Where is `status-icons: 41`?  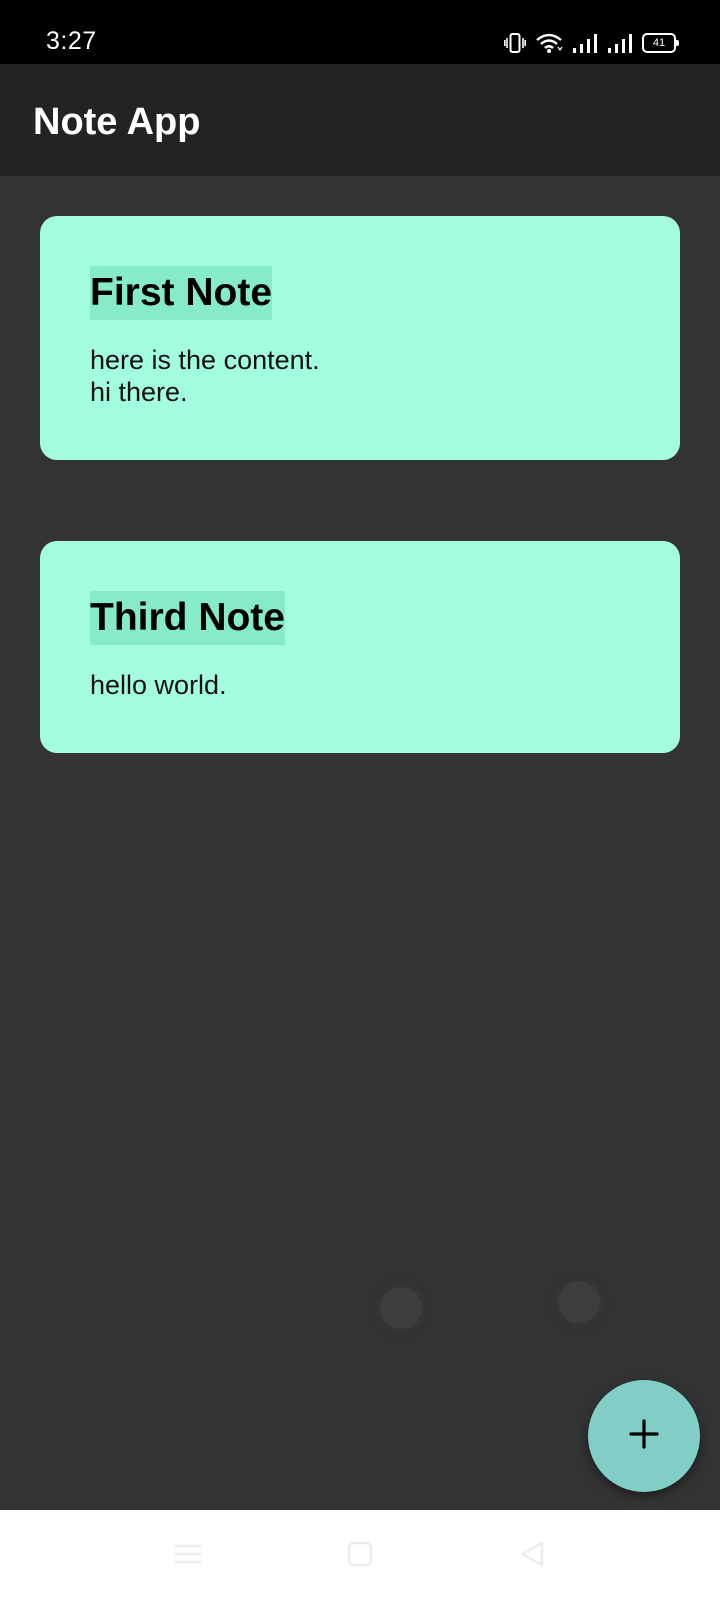
status-icons: 41 is located at coordinates (591, 43).